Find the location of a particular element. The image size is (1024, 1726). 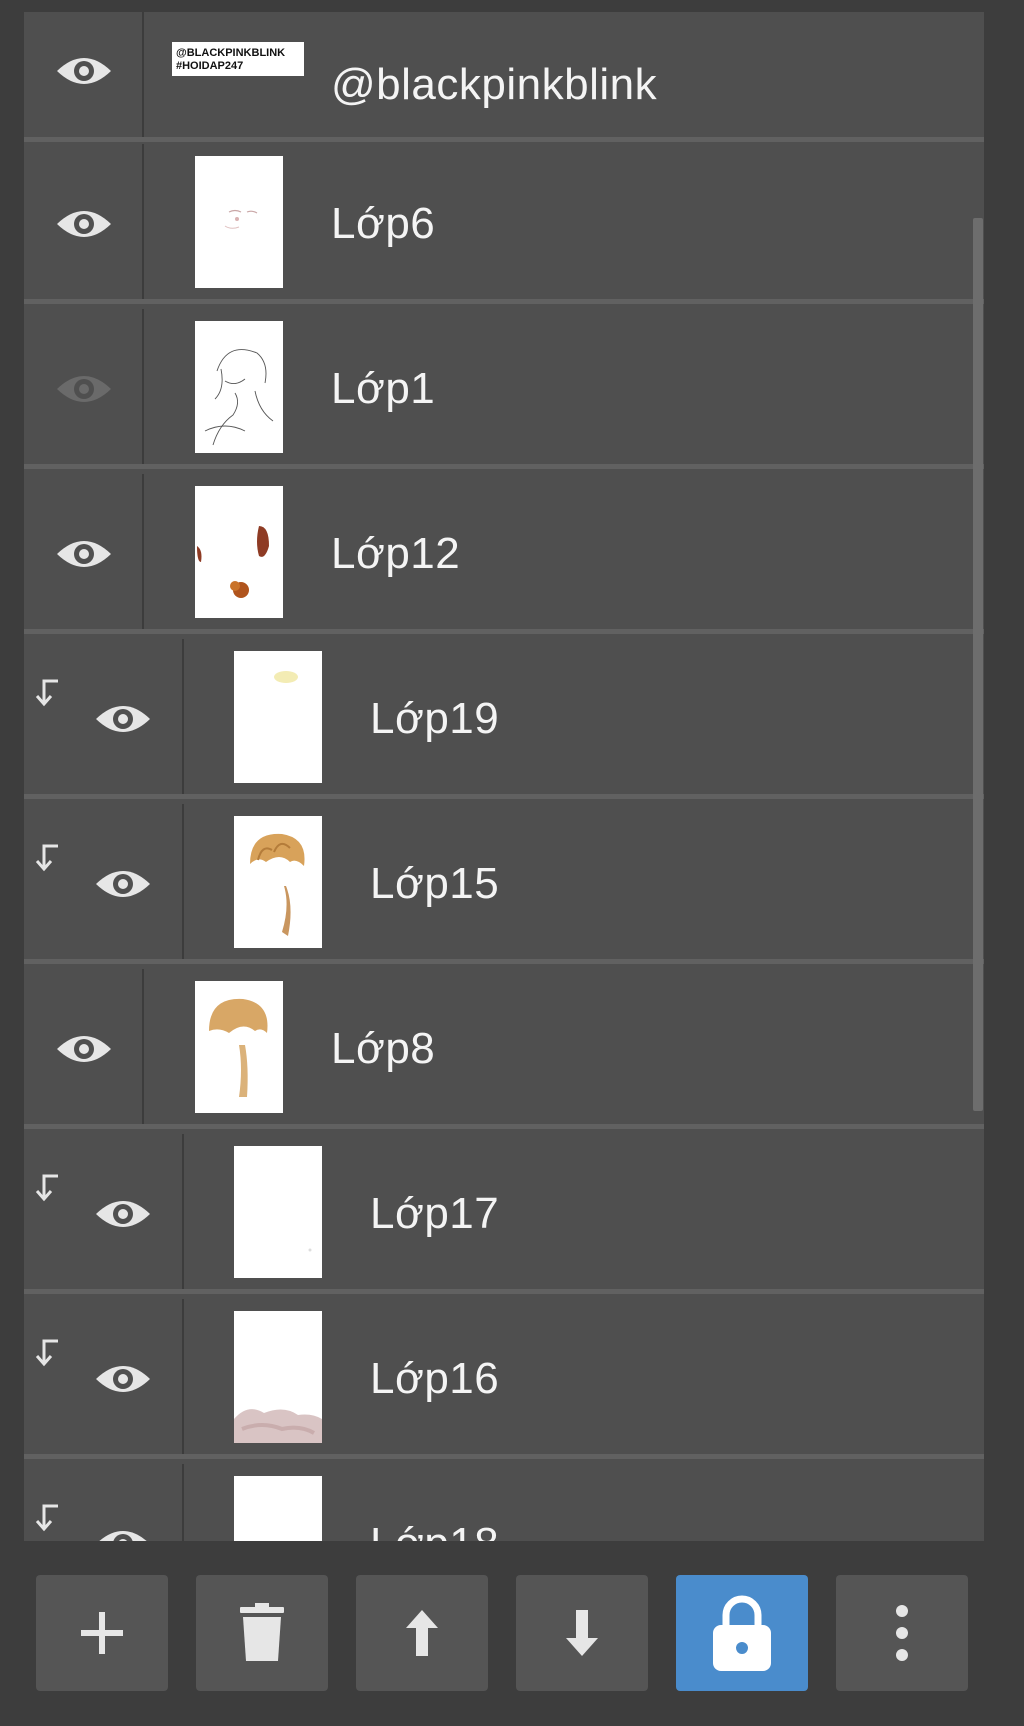

more-vertical-icon is located at coordinates (902, 1633).